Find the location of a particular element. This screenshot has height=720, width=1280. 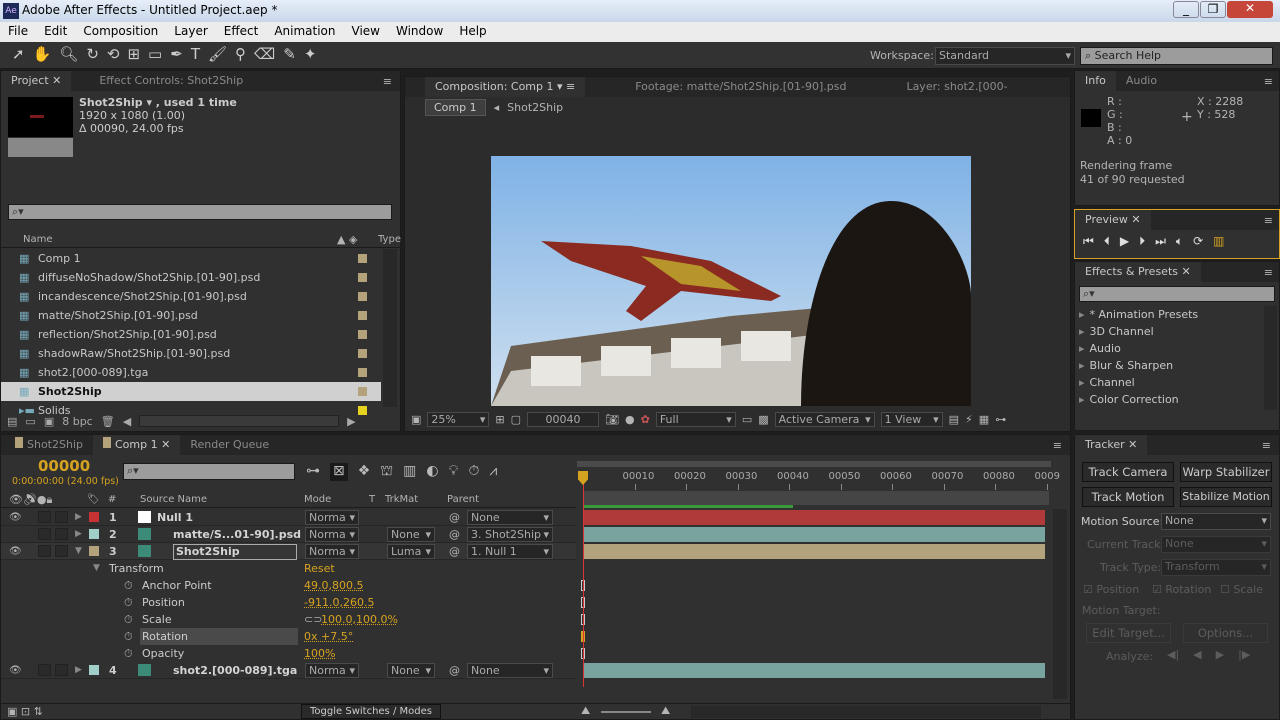

effects-category: ▸ Audio is located at coordinates (1169, 348).